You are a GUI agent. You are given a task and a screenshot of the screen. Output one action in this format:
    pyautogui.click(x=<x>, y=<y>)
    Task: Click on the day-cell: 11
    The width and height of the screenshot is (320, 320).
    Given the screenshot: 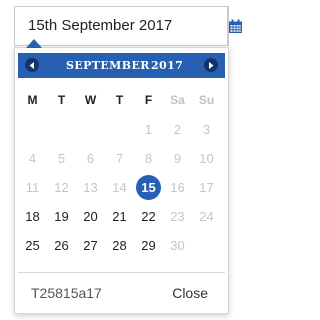 What is the action you would take?
    pyautogui.click(x=32, y=187)
    